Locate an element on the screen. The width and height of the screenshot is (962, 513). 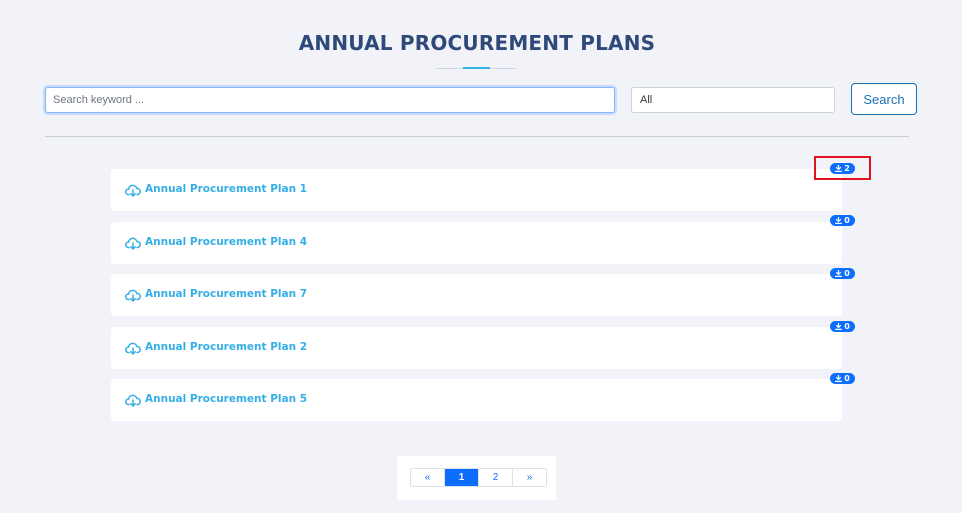
plan-link: Annual Procurement Plan 1 is located at coordinates (226, 189).